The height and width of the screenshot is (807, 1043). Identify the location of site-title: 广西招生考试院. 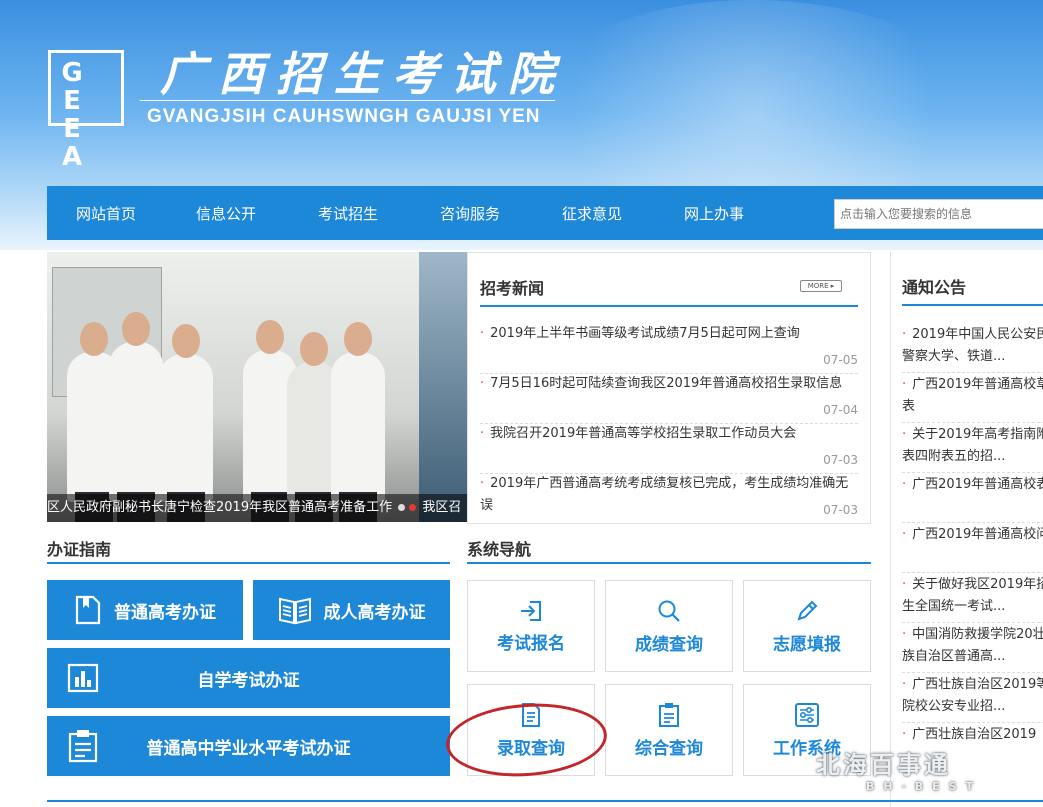
(363, 74).